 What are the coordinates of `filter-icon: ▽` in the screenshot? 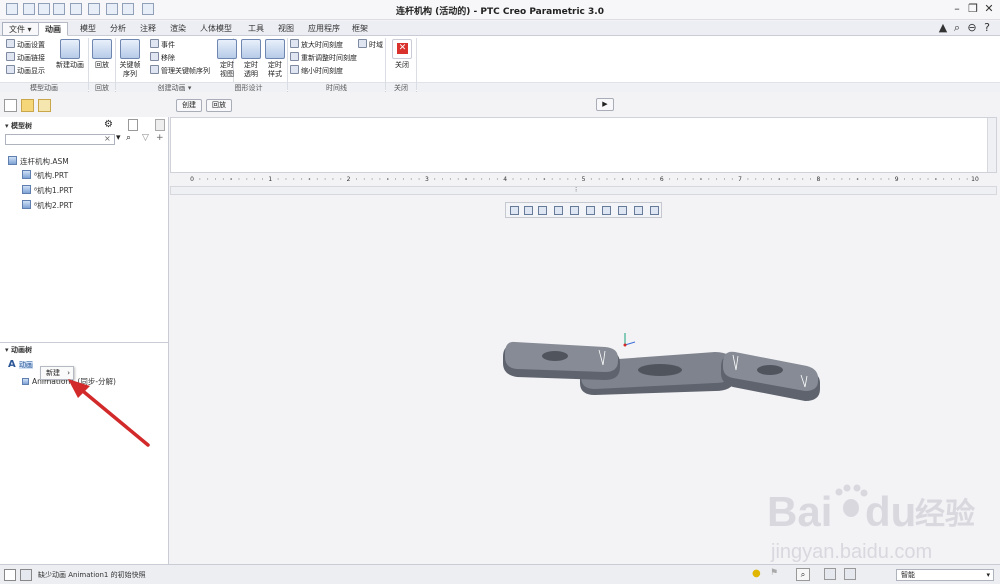 It's located at (145, 138).